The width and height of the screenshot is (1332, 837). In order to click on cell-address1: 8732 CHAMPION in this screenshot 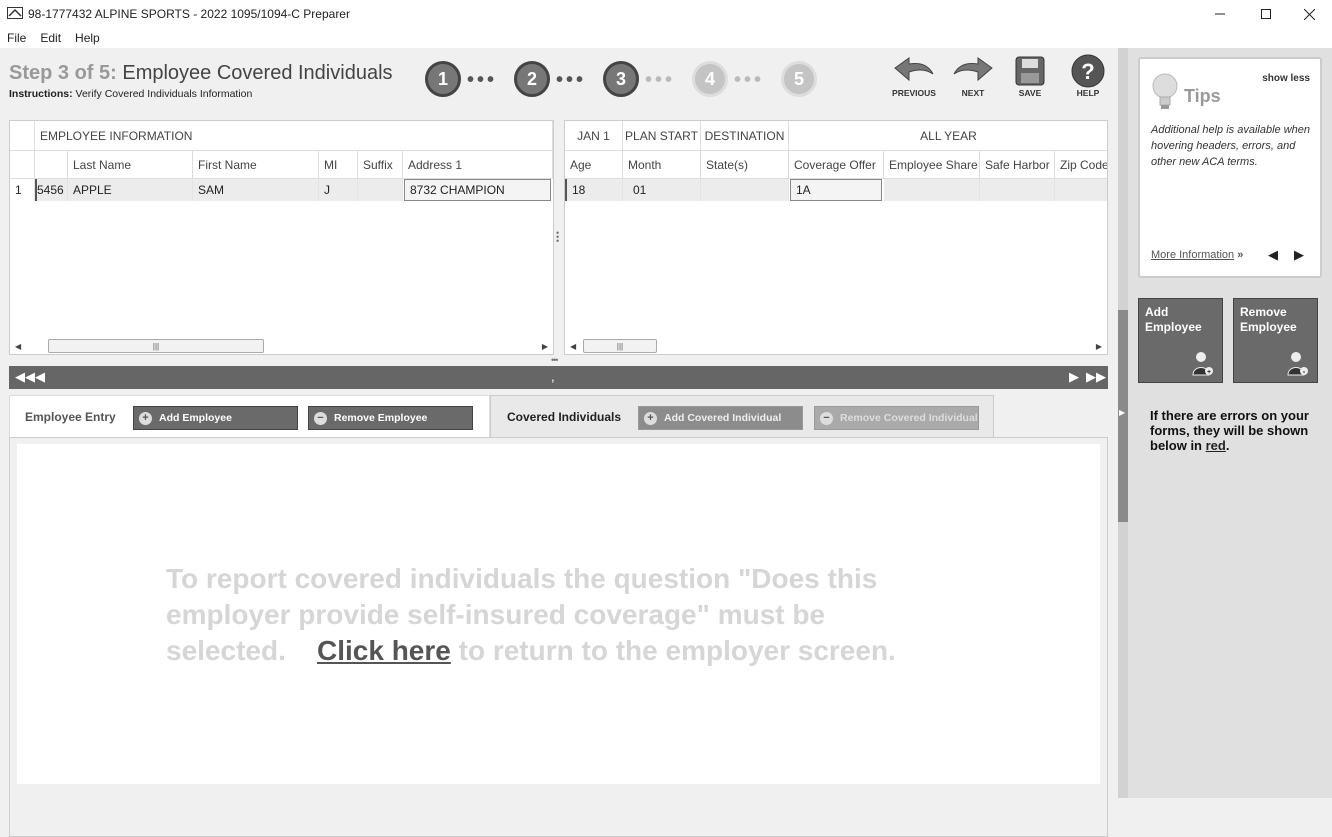, I will do `click(477, 190)`.